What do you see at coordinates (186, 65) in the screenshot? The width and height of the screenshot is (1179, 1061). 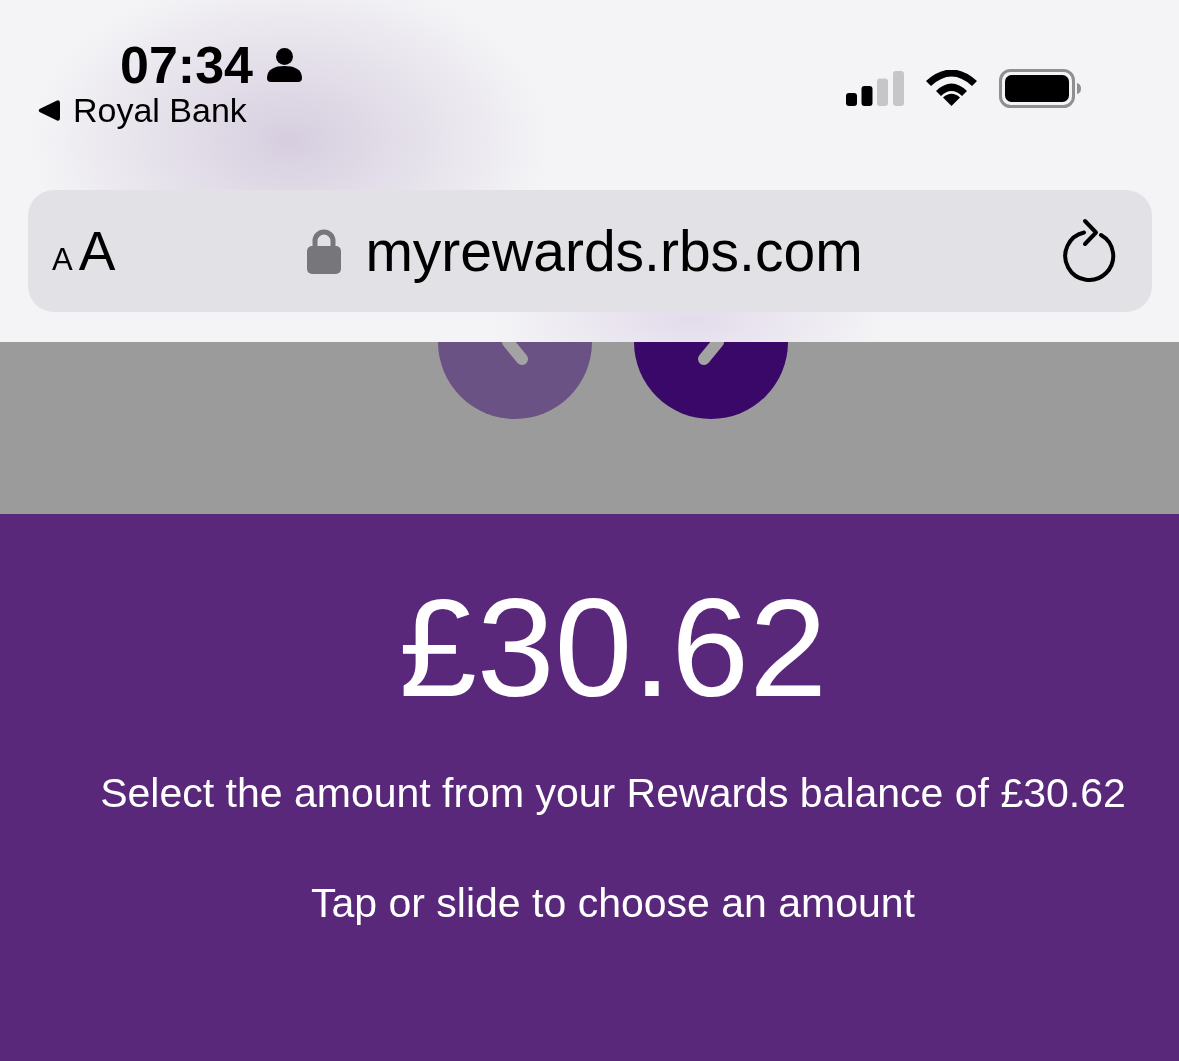 I see `status-time: 07:34` at bounding box center [186, 65].